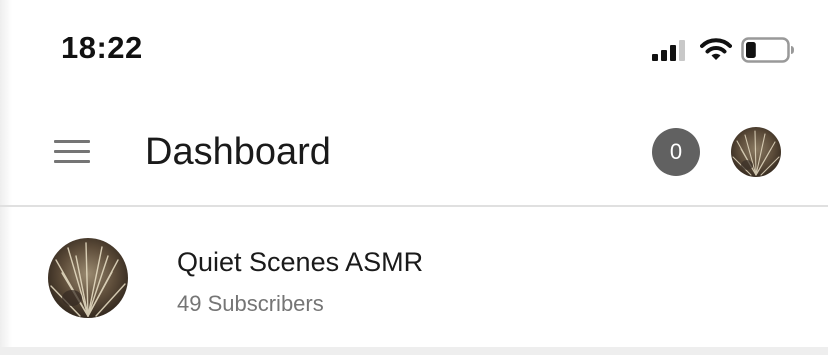 This screenshot has height=355, width=828. What do you see at coordinates (676, 152) in the screenshot?
I see `notification-count-badge: 0` at bounding box center [676, 152].